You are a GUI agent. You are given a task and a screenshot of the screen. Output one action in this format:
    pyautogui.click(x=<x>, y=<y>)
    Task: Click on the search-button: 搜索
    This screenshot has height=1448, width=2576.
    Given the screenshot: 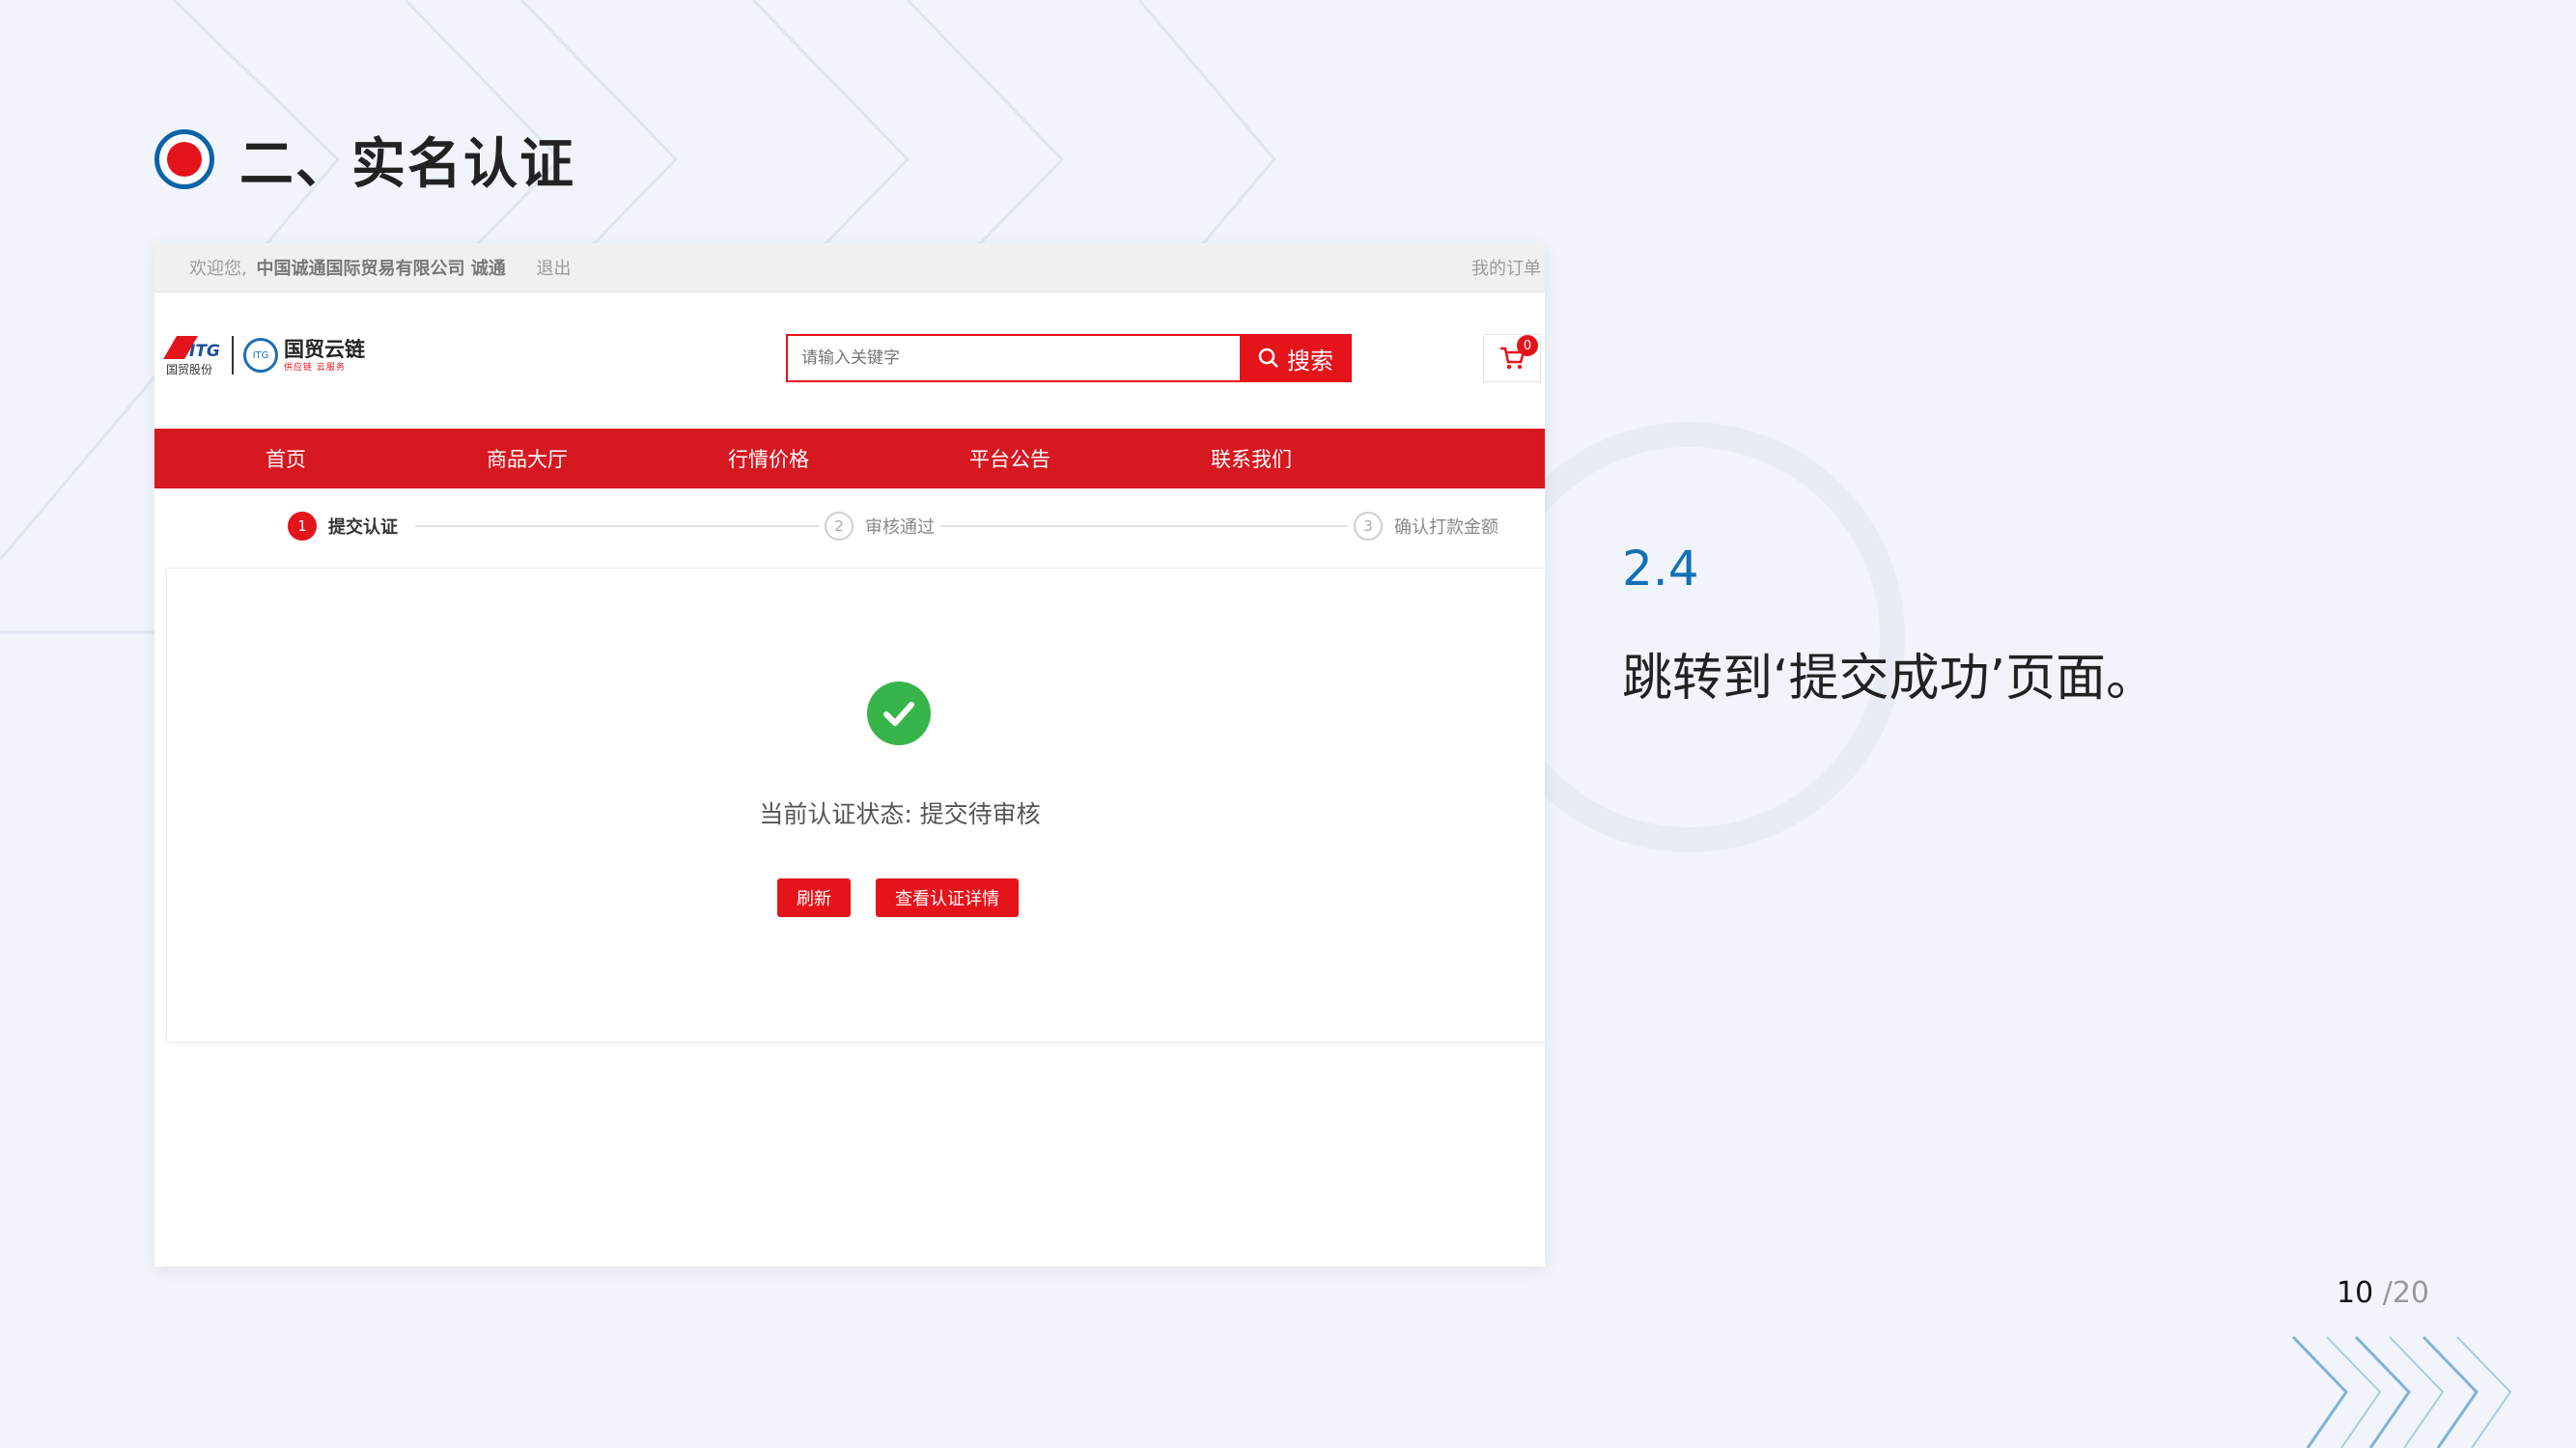 What is the action you would take?
    pyautogui.click(x=1296, y=358)
    